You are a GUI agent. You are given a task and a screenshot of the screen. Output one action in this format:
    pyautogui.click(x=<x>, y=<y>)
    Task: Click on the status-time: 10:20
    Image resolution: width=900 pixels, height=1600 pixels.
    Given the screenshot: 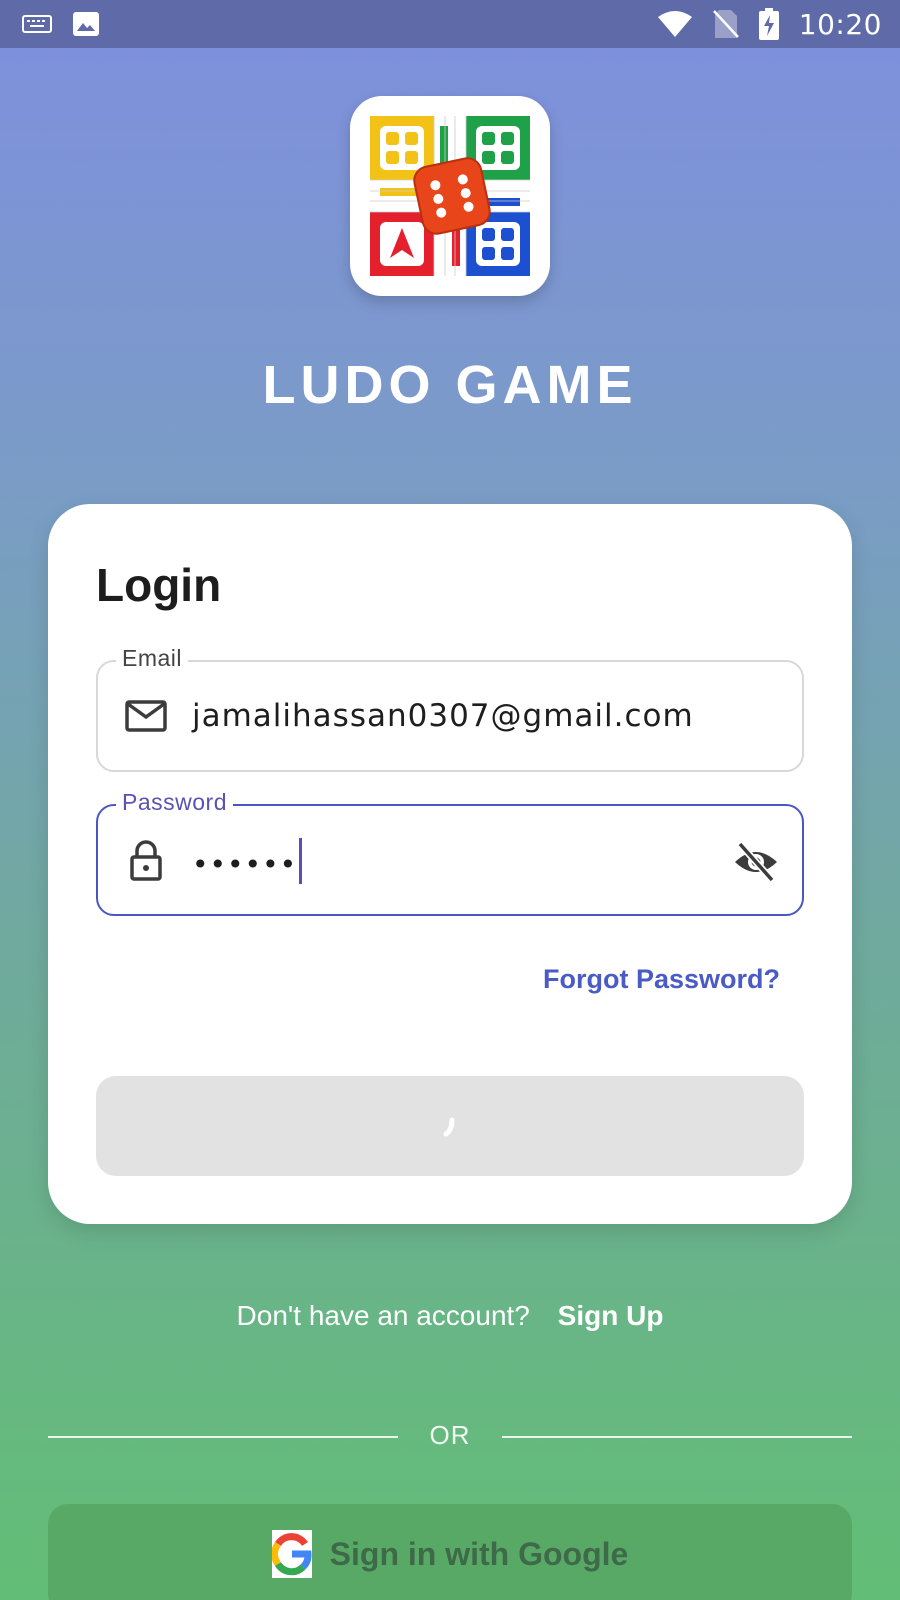 What is the action you would take?
    pyautogui.click(x=840, y=24)
    